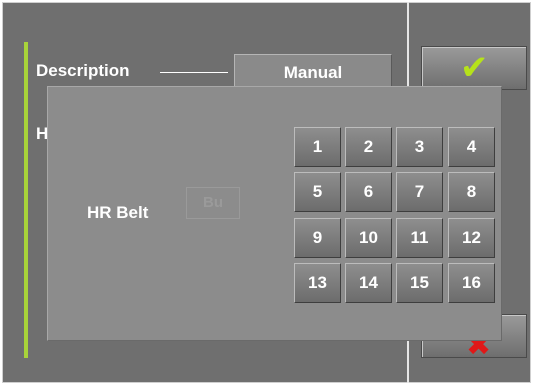 The height and width of the screenshot is (385, 533). Describe the element at coordinates (317, 147) in the screenshot. I see `key-1: 1` at that location.